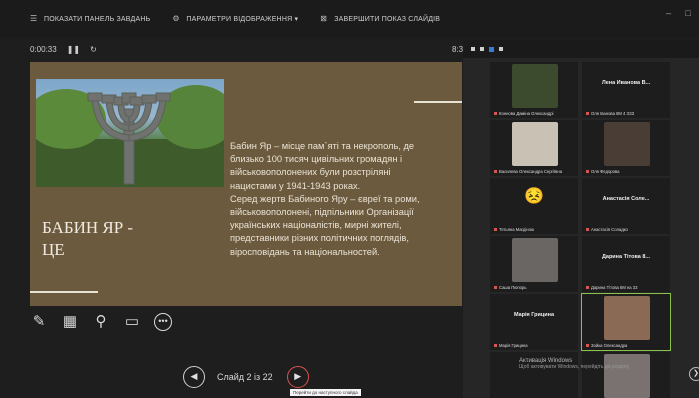 This screenshot has width=699, height=398. Describe the element at coordinates (626, 90) in the screenshot. I see `participant-tile: Лена Иванова В... Оля Іванова 8М 4 ЗЗЗ` at that location.